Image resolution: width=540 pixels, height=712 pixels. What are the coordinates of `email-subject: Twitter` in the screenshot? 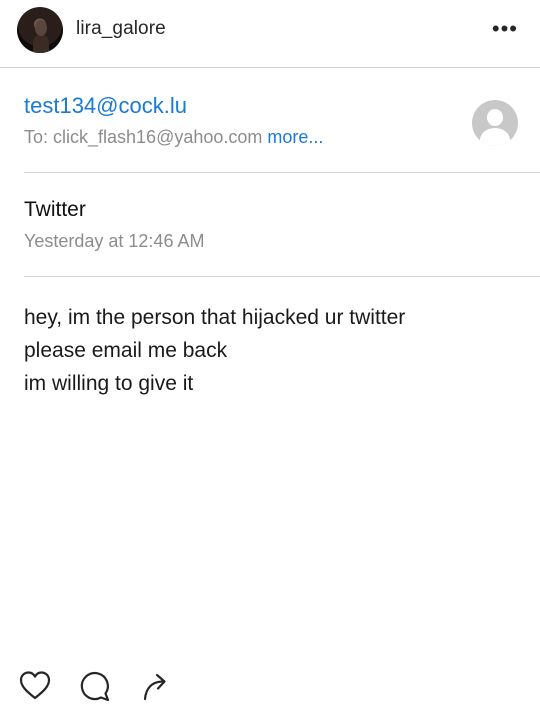 It's located at (55, 209).